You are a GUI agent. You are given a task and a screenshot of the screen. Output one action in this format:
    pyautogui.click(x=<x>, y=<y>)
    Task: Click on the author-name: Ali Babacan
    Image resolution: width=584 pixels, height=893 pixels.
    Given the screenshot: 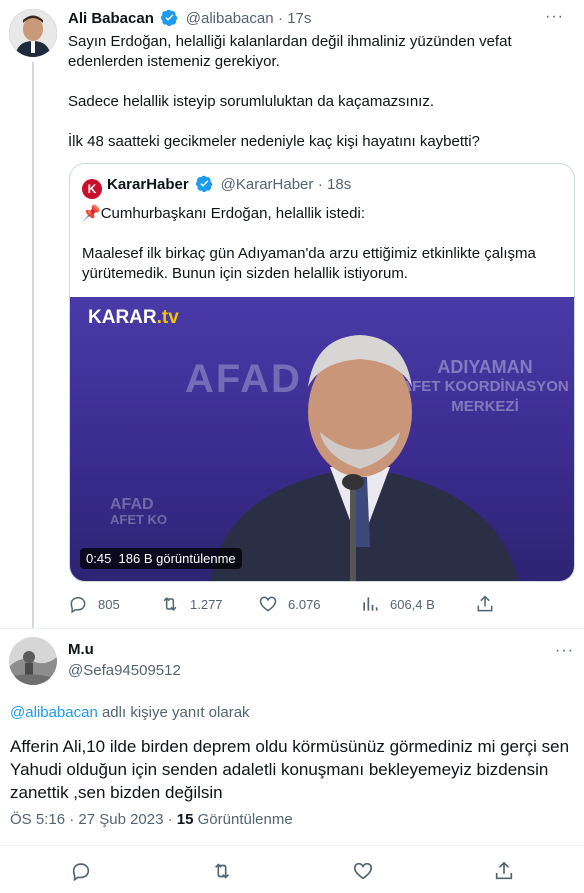 What is the action you would take?
    pyautogui.click(x=111, y=18)
    